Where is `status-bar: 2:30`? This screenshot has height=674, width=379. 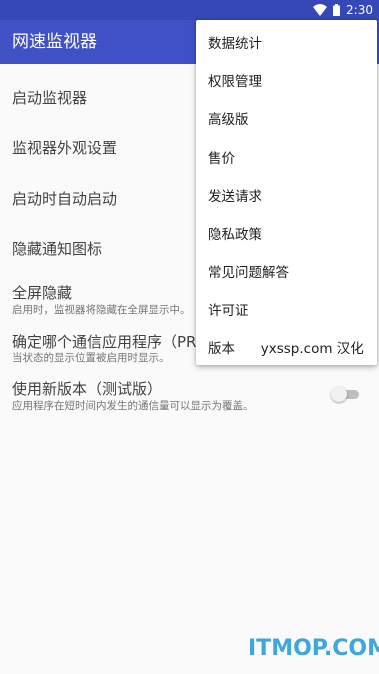
status-bar: 2:30 is located at coordinates (189, 10).